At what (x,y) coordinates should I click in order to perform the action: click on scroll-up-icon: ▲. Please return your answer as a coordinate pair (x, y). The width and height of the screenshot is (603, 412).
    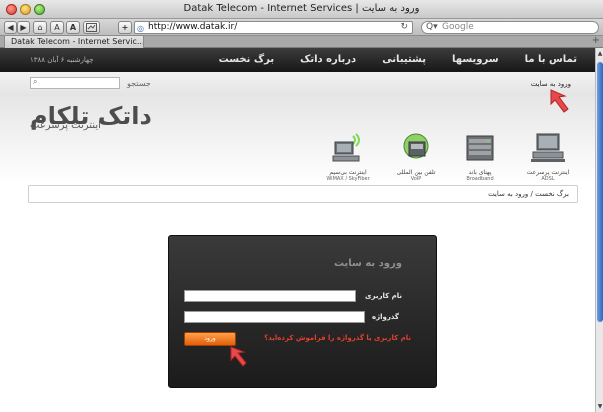
    Looking at the image, I should click on (599, 53).